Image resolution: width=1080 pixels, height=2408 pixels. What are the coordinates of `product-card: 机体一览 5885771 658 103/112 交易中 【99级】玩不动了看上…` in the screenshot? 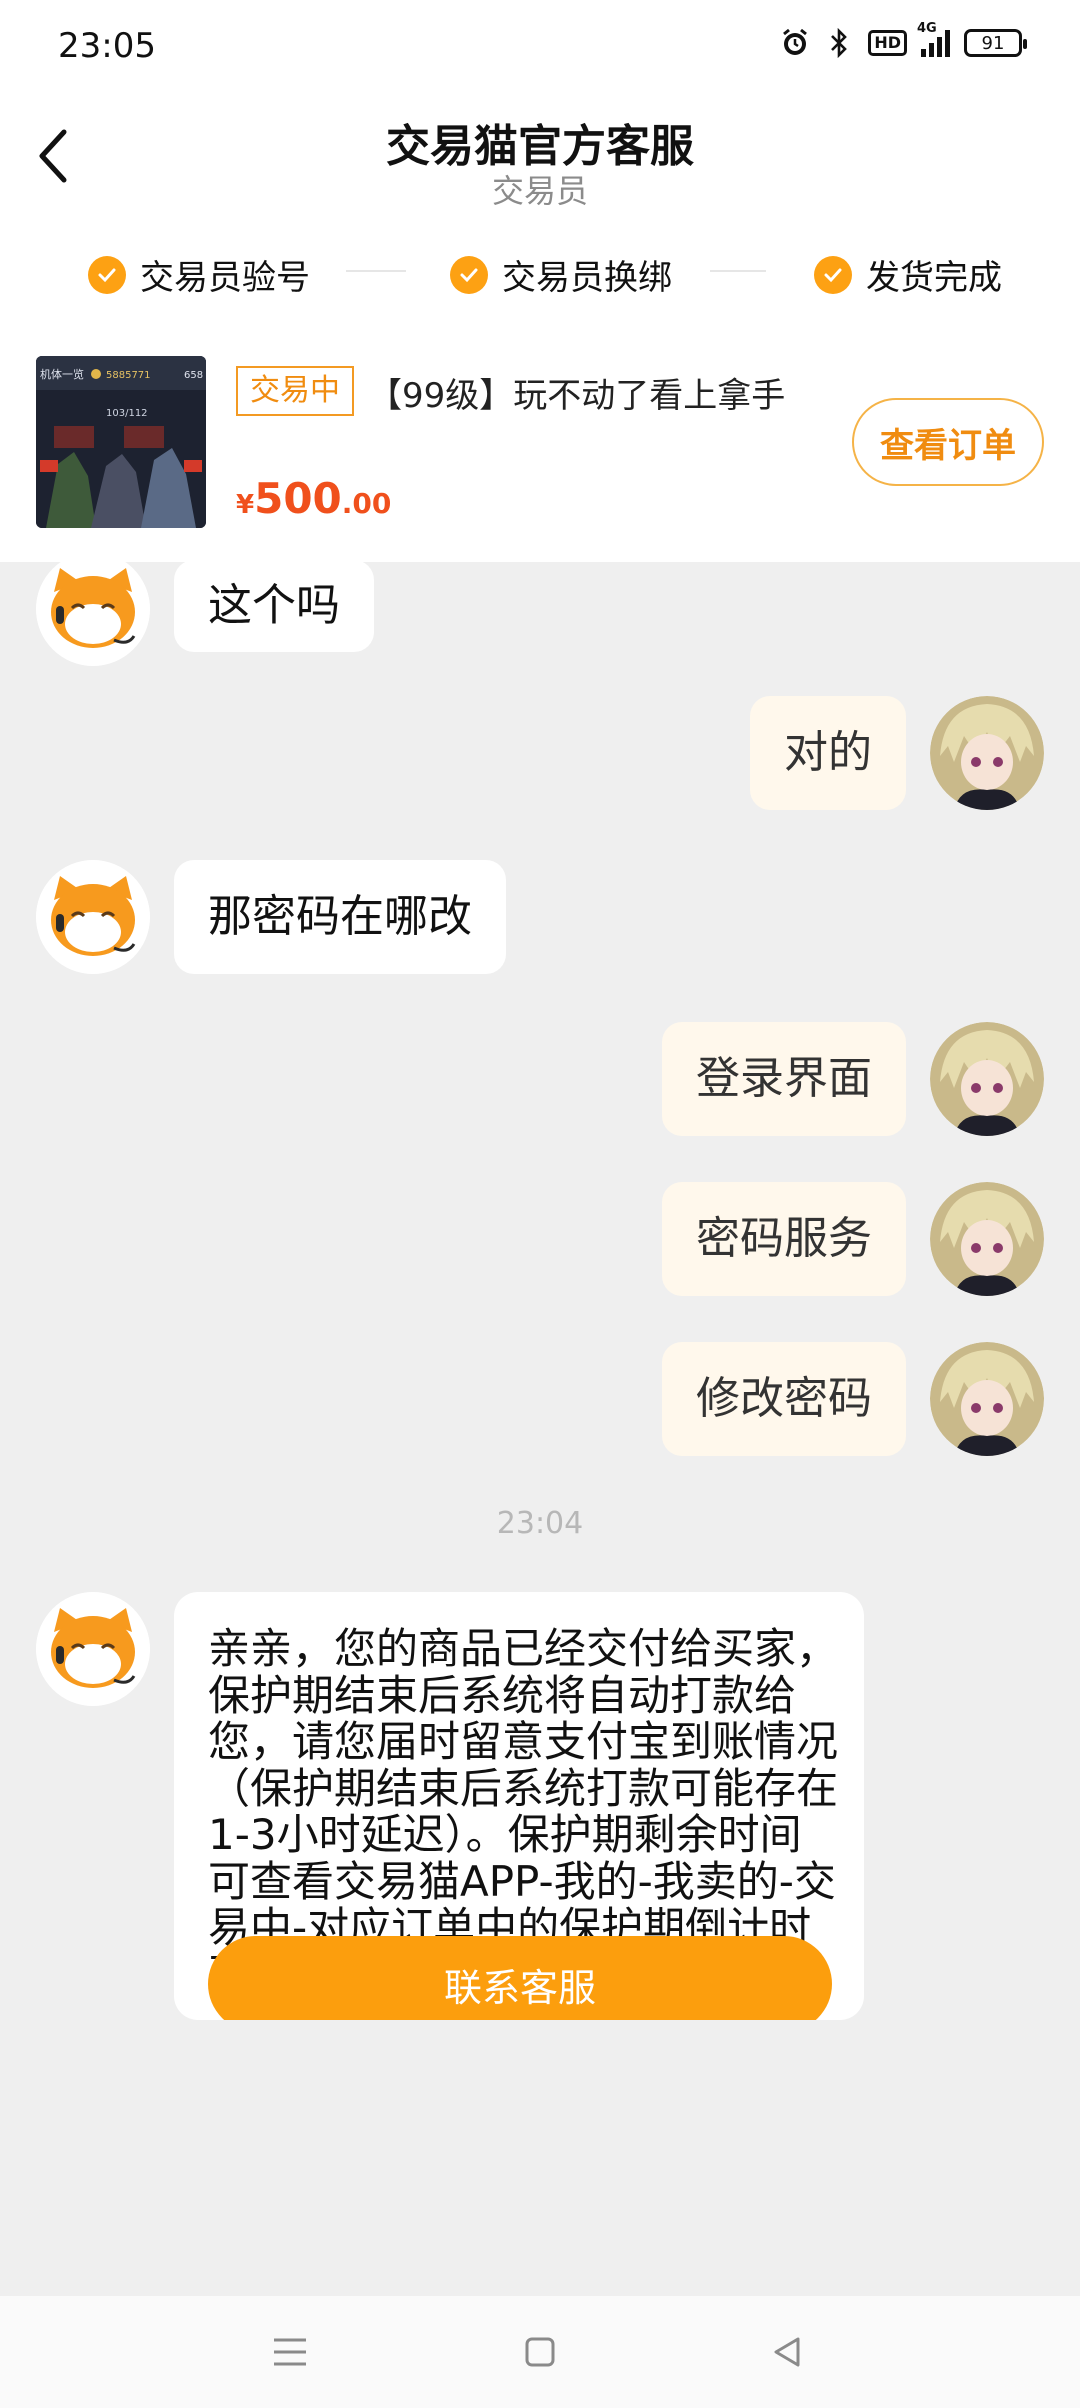 It's located at (540, 443).